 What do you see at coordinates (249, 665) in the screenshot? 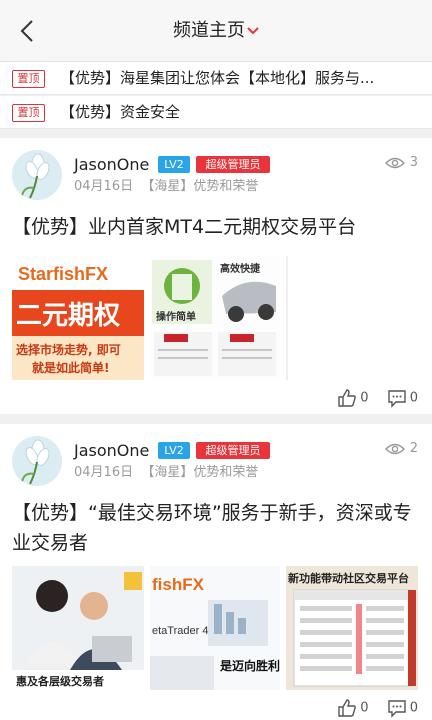
I see `image-caption: 是迈向胜利` at bounding box center [249, 665].